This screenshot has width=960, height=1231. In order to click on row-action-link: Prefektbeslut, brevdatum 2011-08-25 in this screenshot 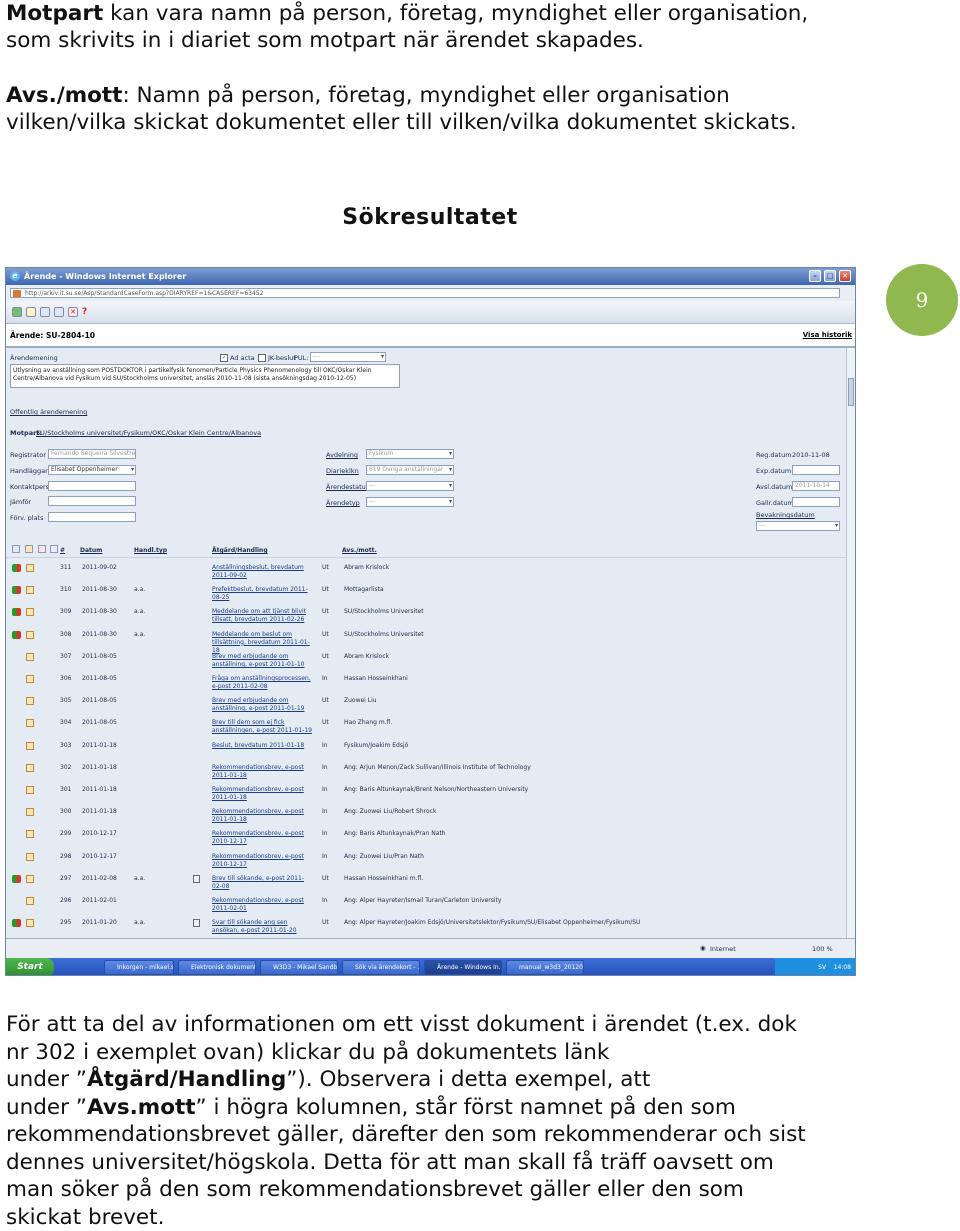, I will do `click(262, 594)`.